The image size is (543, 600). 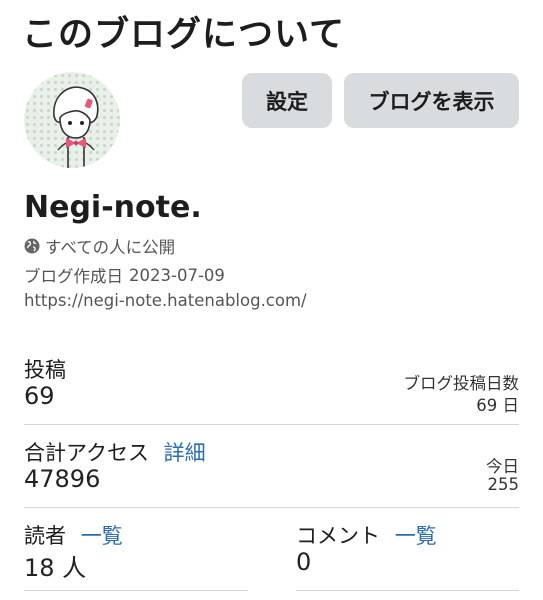 I want to click on readers-list-link: 一覧, so click(x=102, y=536).